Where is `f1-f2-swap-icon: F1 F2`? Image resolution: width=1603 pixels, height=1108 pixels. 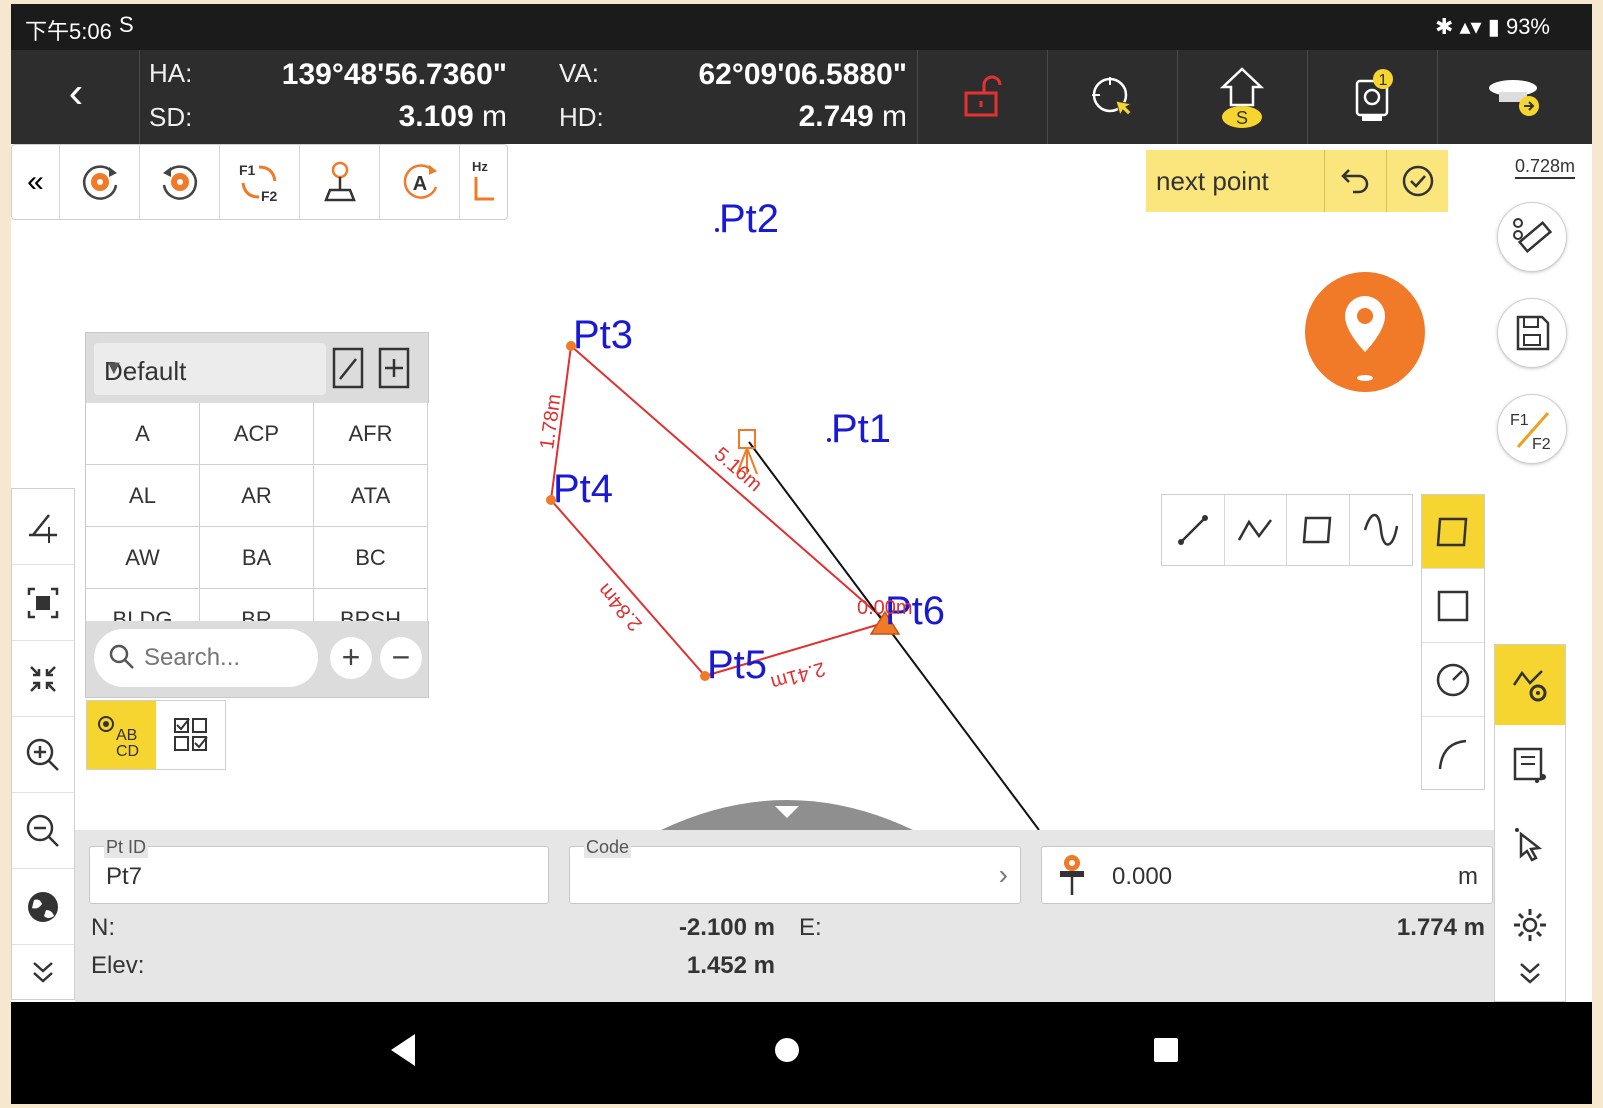 f1-f2-swap-icon: F1 F2 is located at coordinates (258, 183).